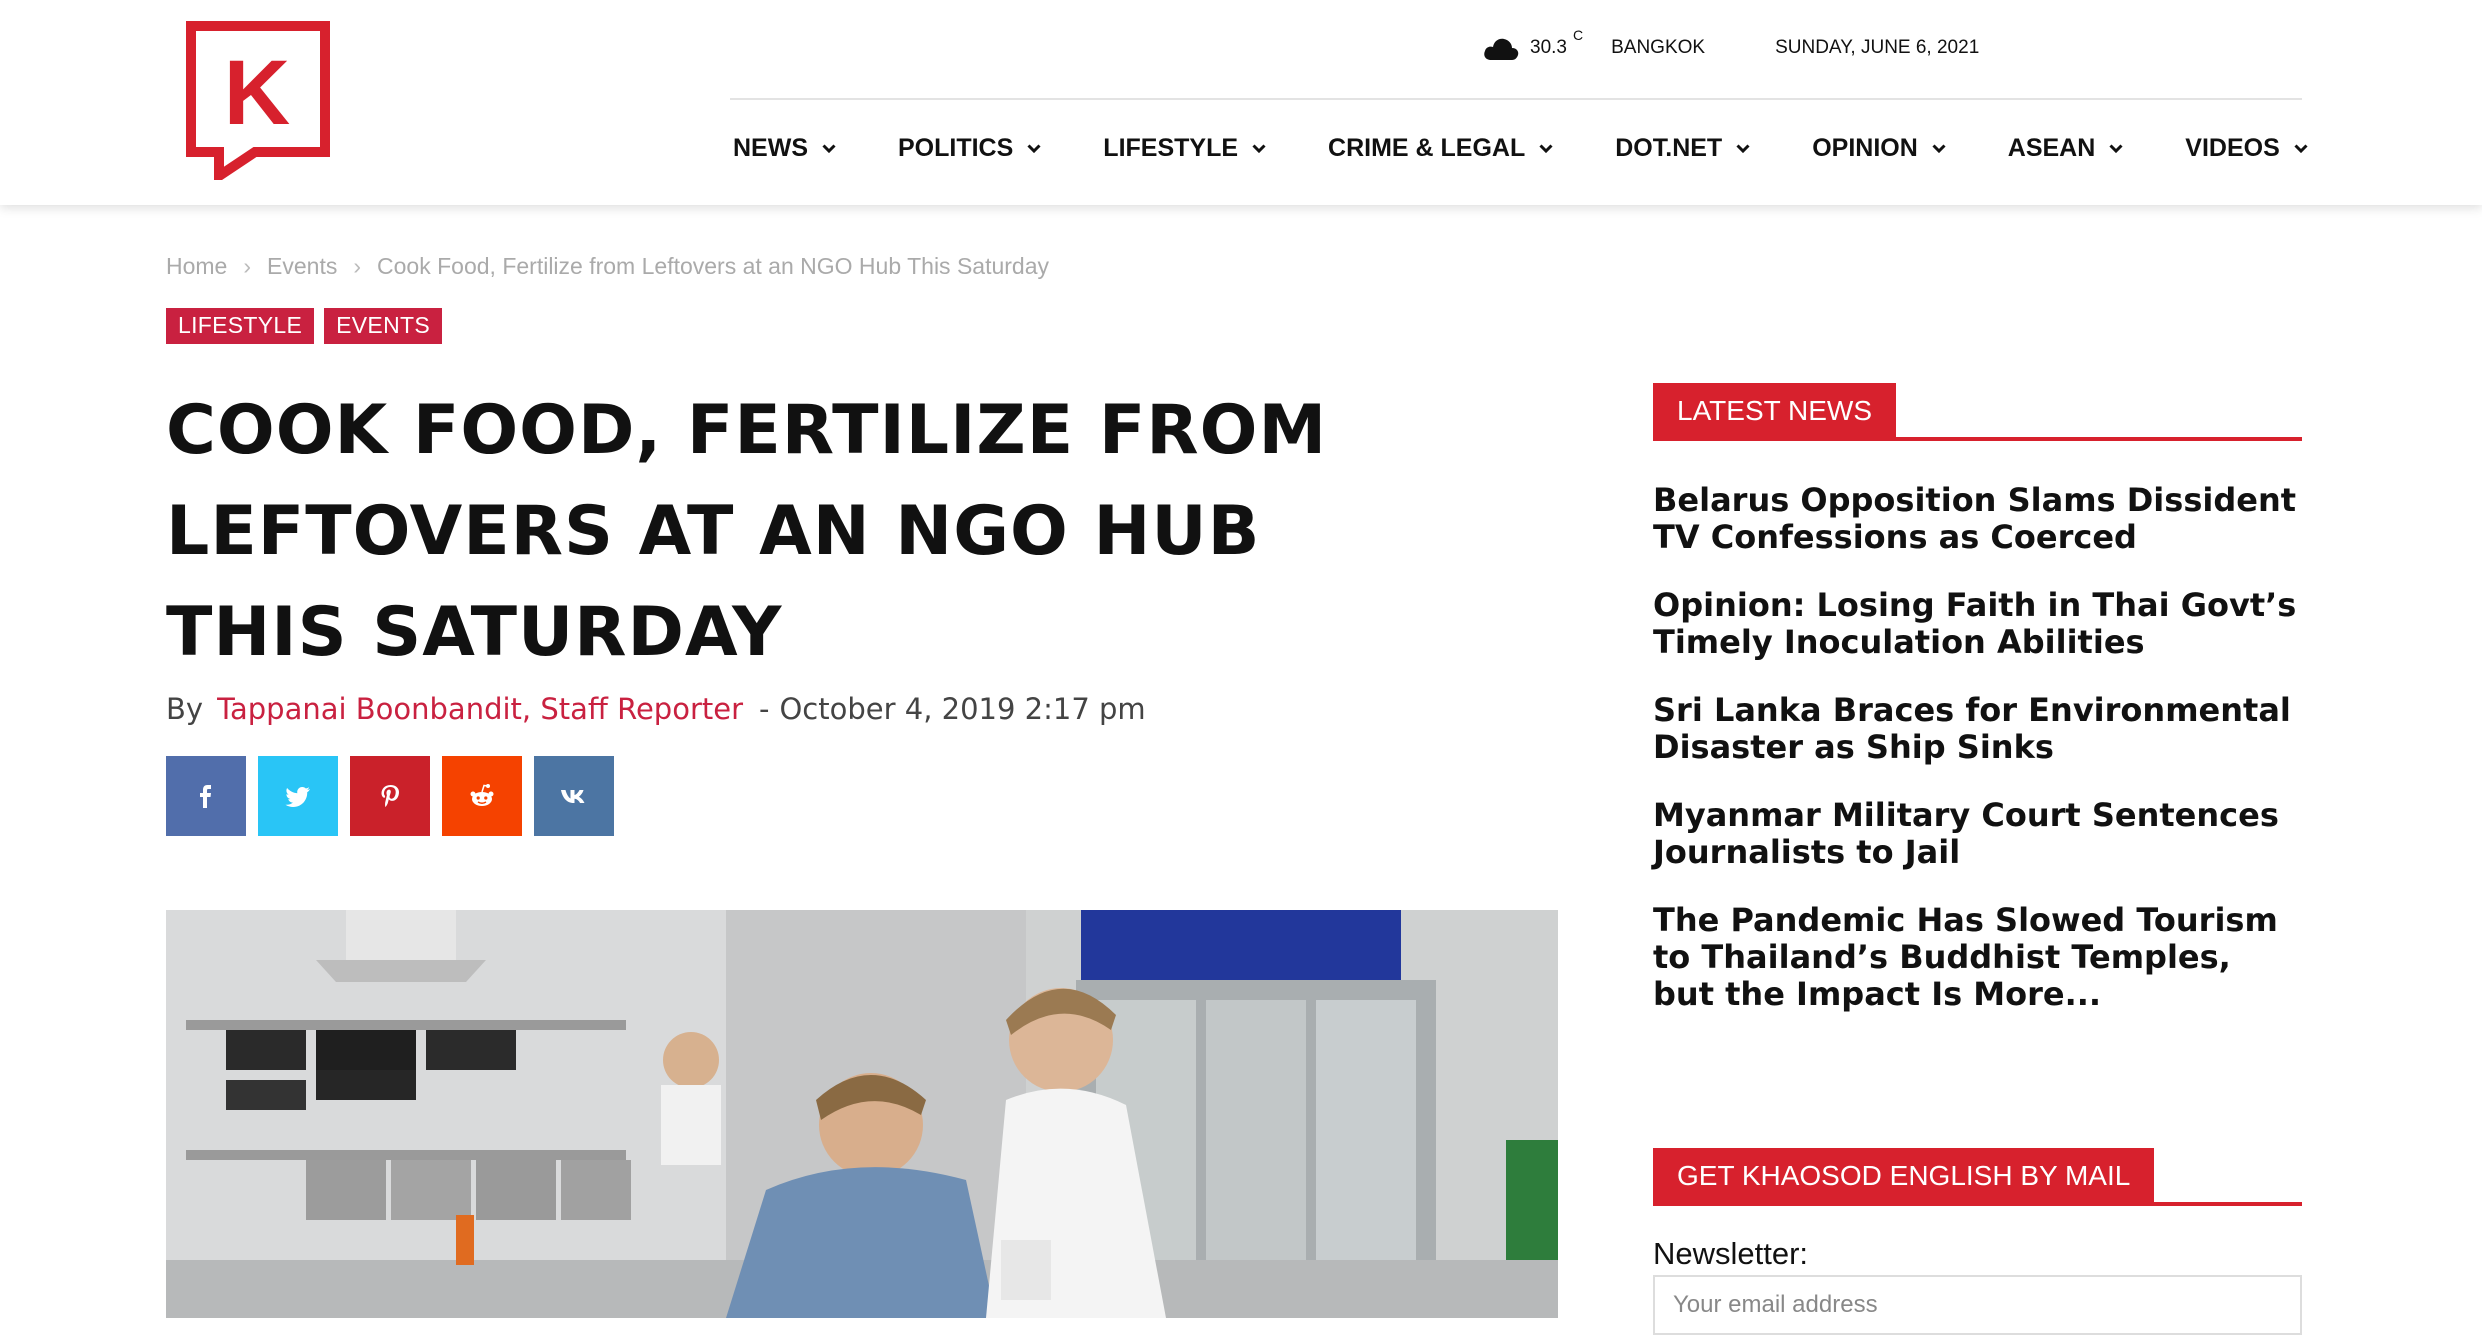  Describe the element at coordinates (383, 326) in the screenshot. I see `category-tag-events: EVENTS` at that location.